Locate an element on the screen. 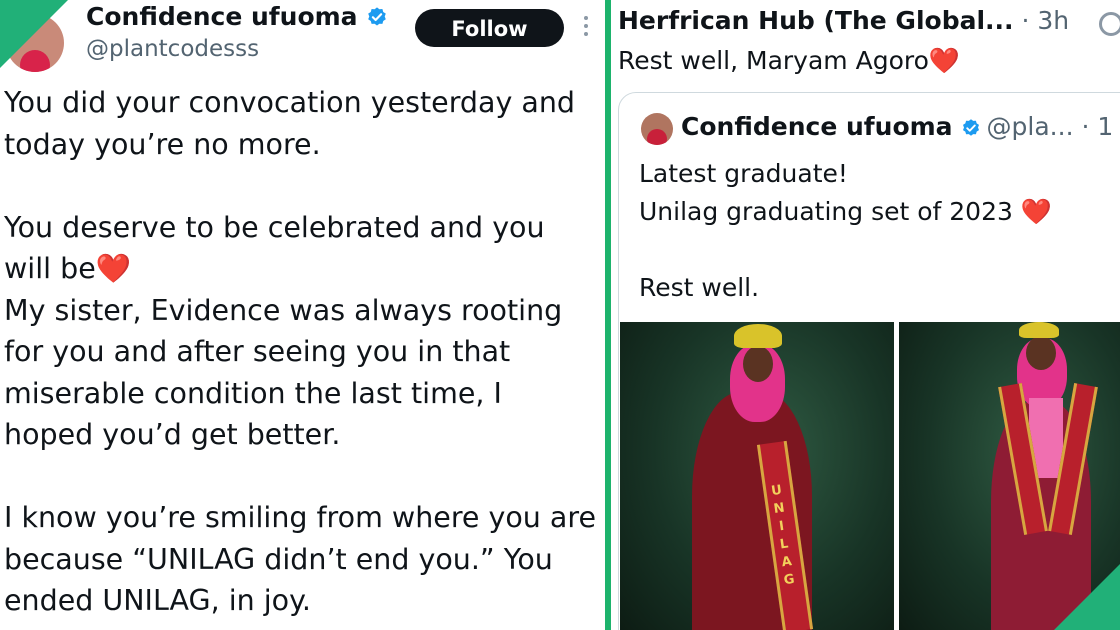  tweet-line: because “UNILAG didn’t end you.” You is located at coordinates (278, 559).